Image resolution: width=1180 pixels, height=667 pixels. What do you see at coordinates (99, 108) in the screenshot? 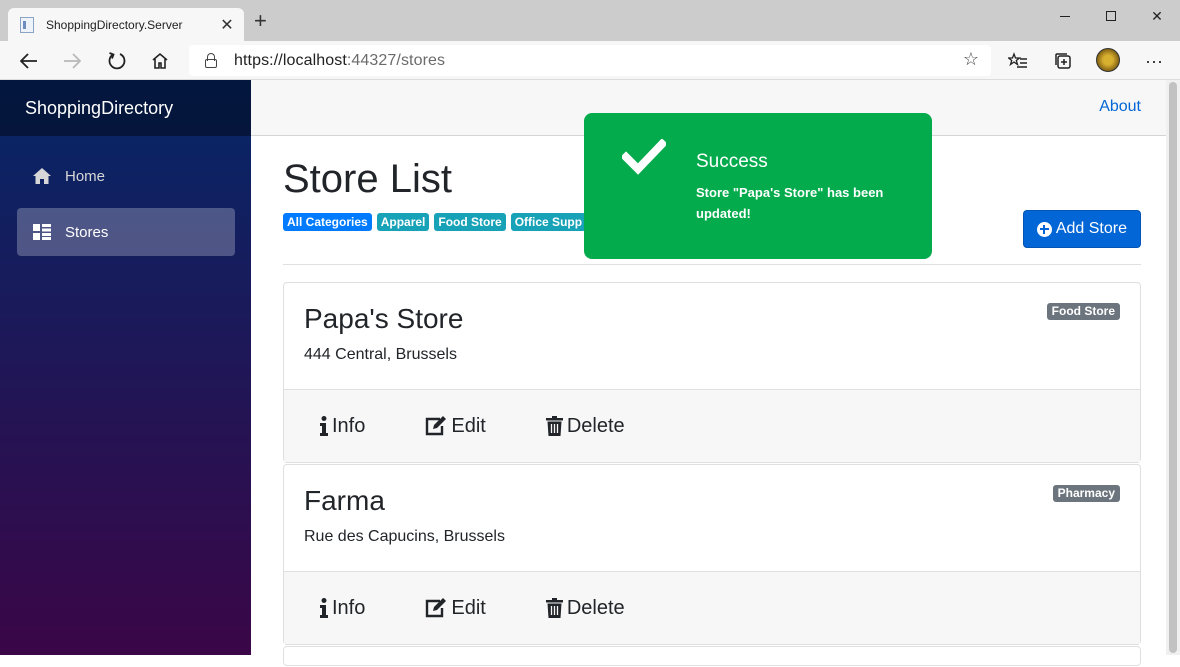
I see `brand-name: ShoppingDirectory` at bounding box center [99, 108].